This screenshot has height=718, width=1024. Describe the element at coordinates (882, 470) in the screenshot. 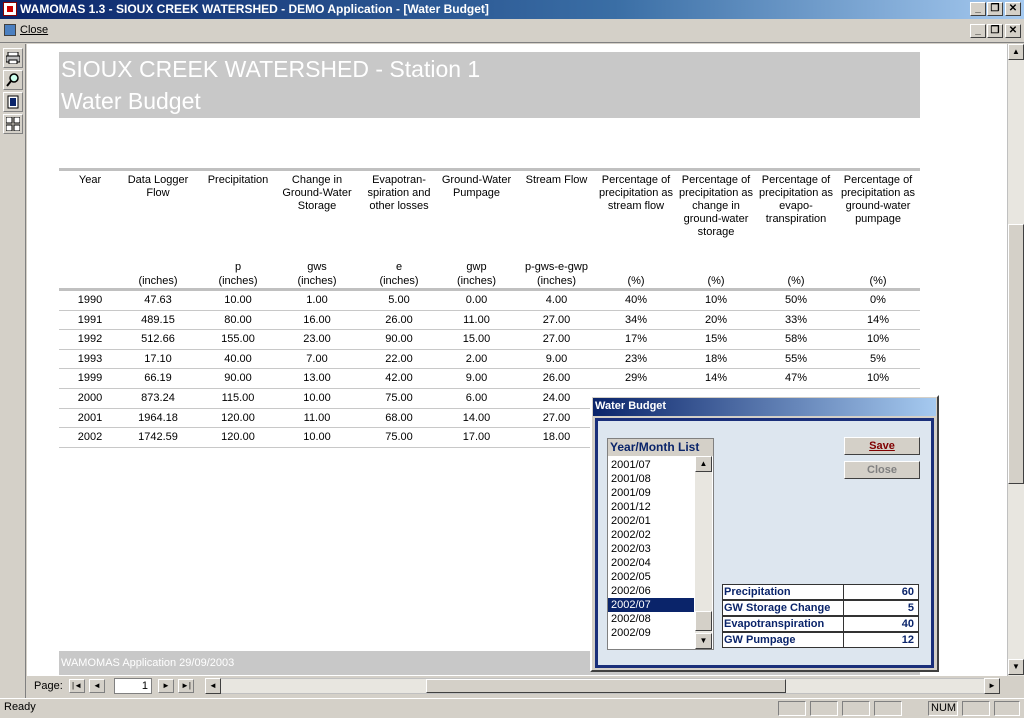

I see `close-button: Close` at that location.